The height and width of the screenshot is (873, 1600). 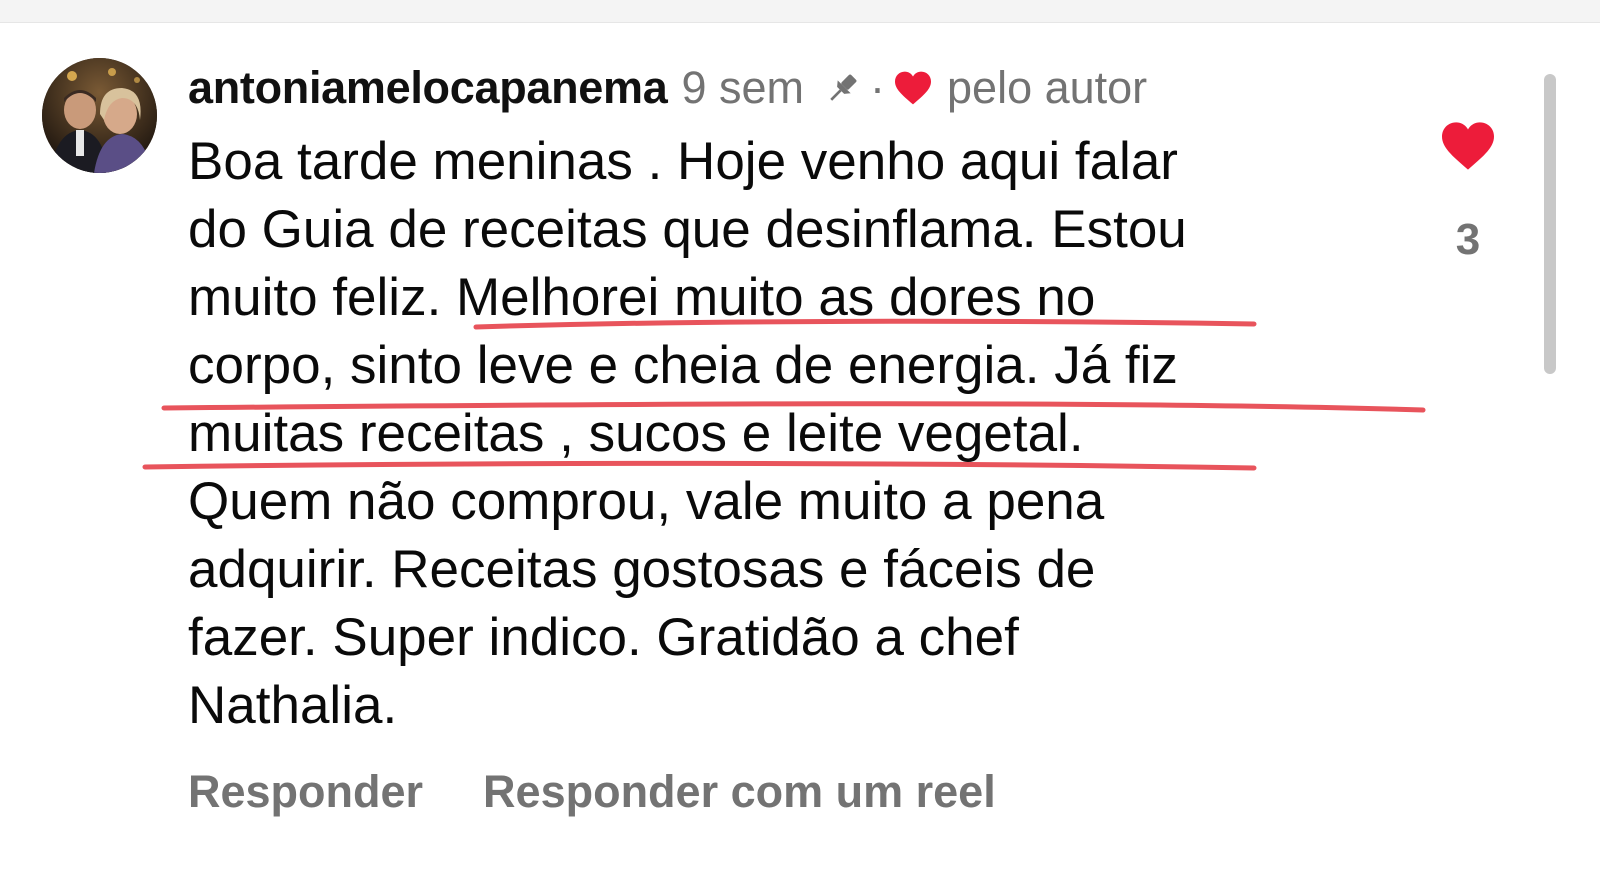 I want to click on comment-actions: Responder Responder com um reel, so click(x=592, y=792).